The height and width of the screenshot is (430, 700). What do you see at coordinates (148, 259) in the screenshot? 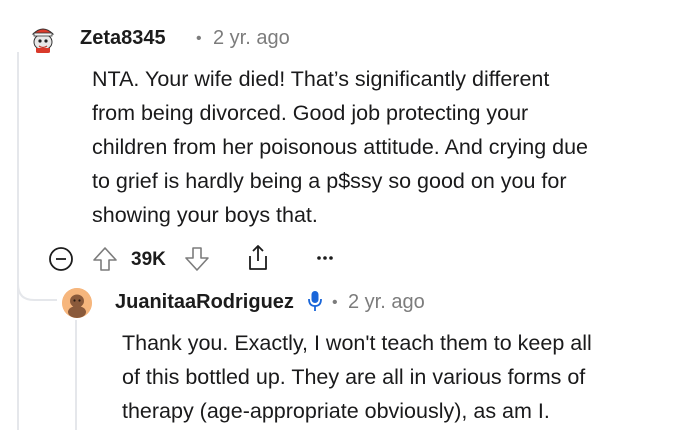
I see `vote-count: 39K` at bounding box center [148, 259].